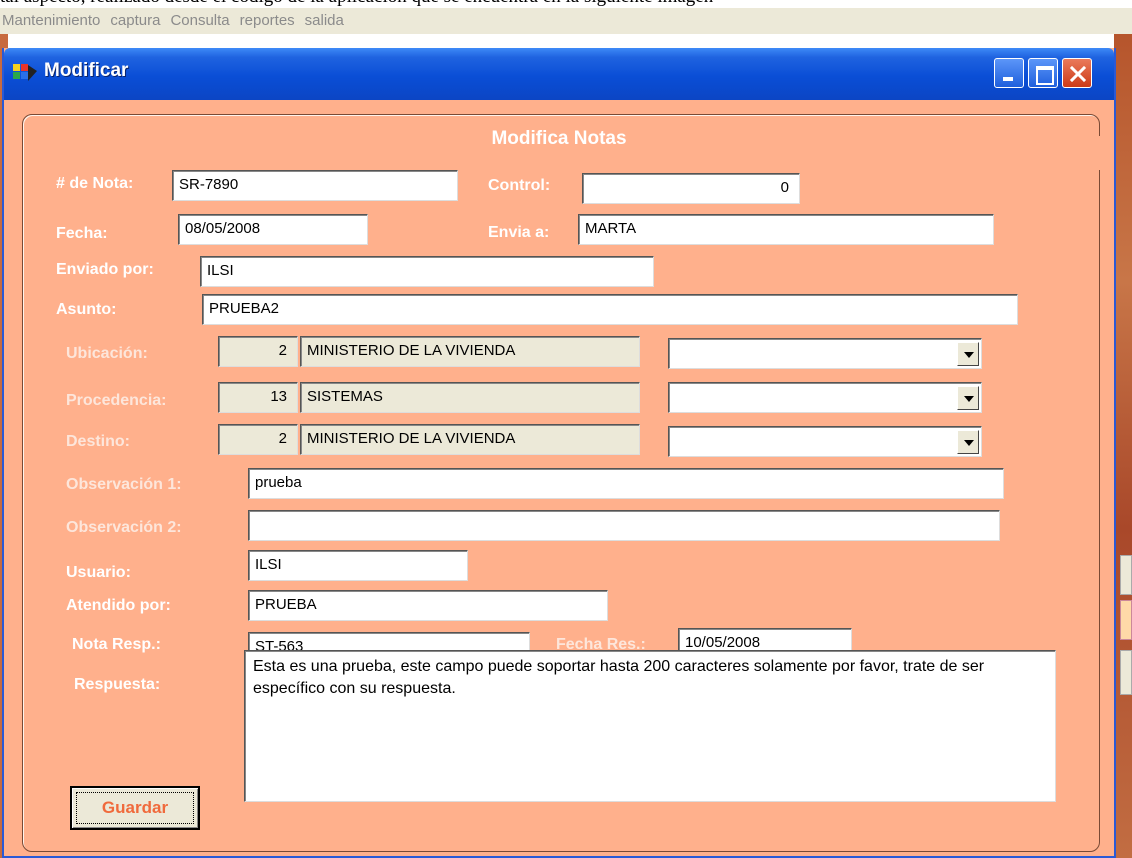 This screenshot has height=858, width=1132. I want to click on background-right, so click(1123, 446).